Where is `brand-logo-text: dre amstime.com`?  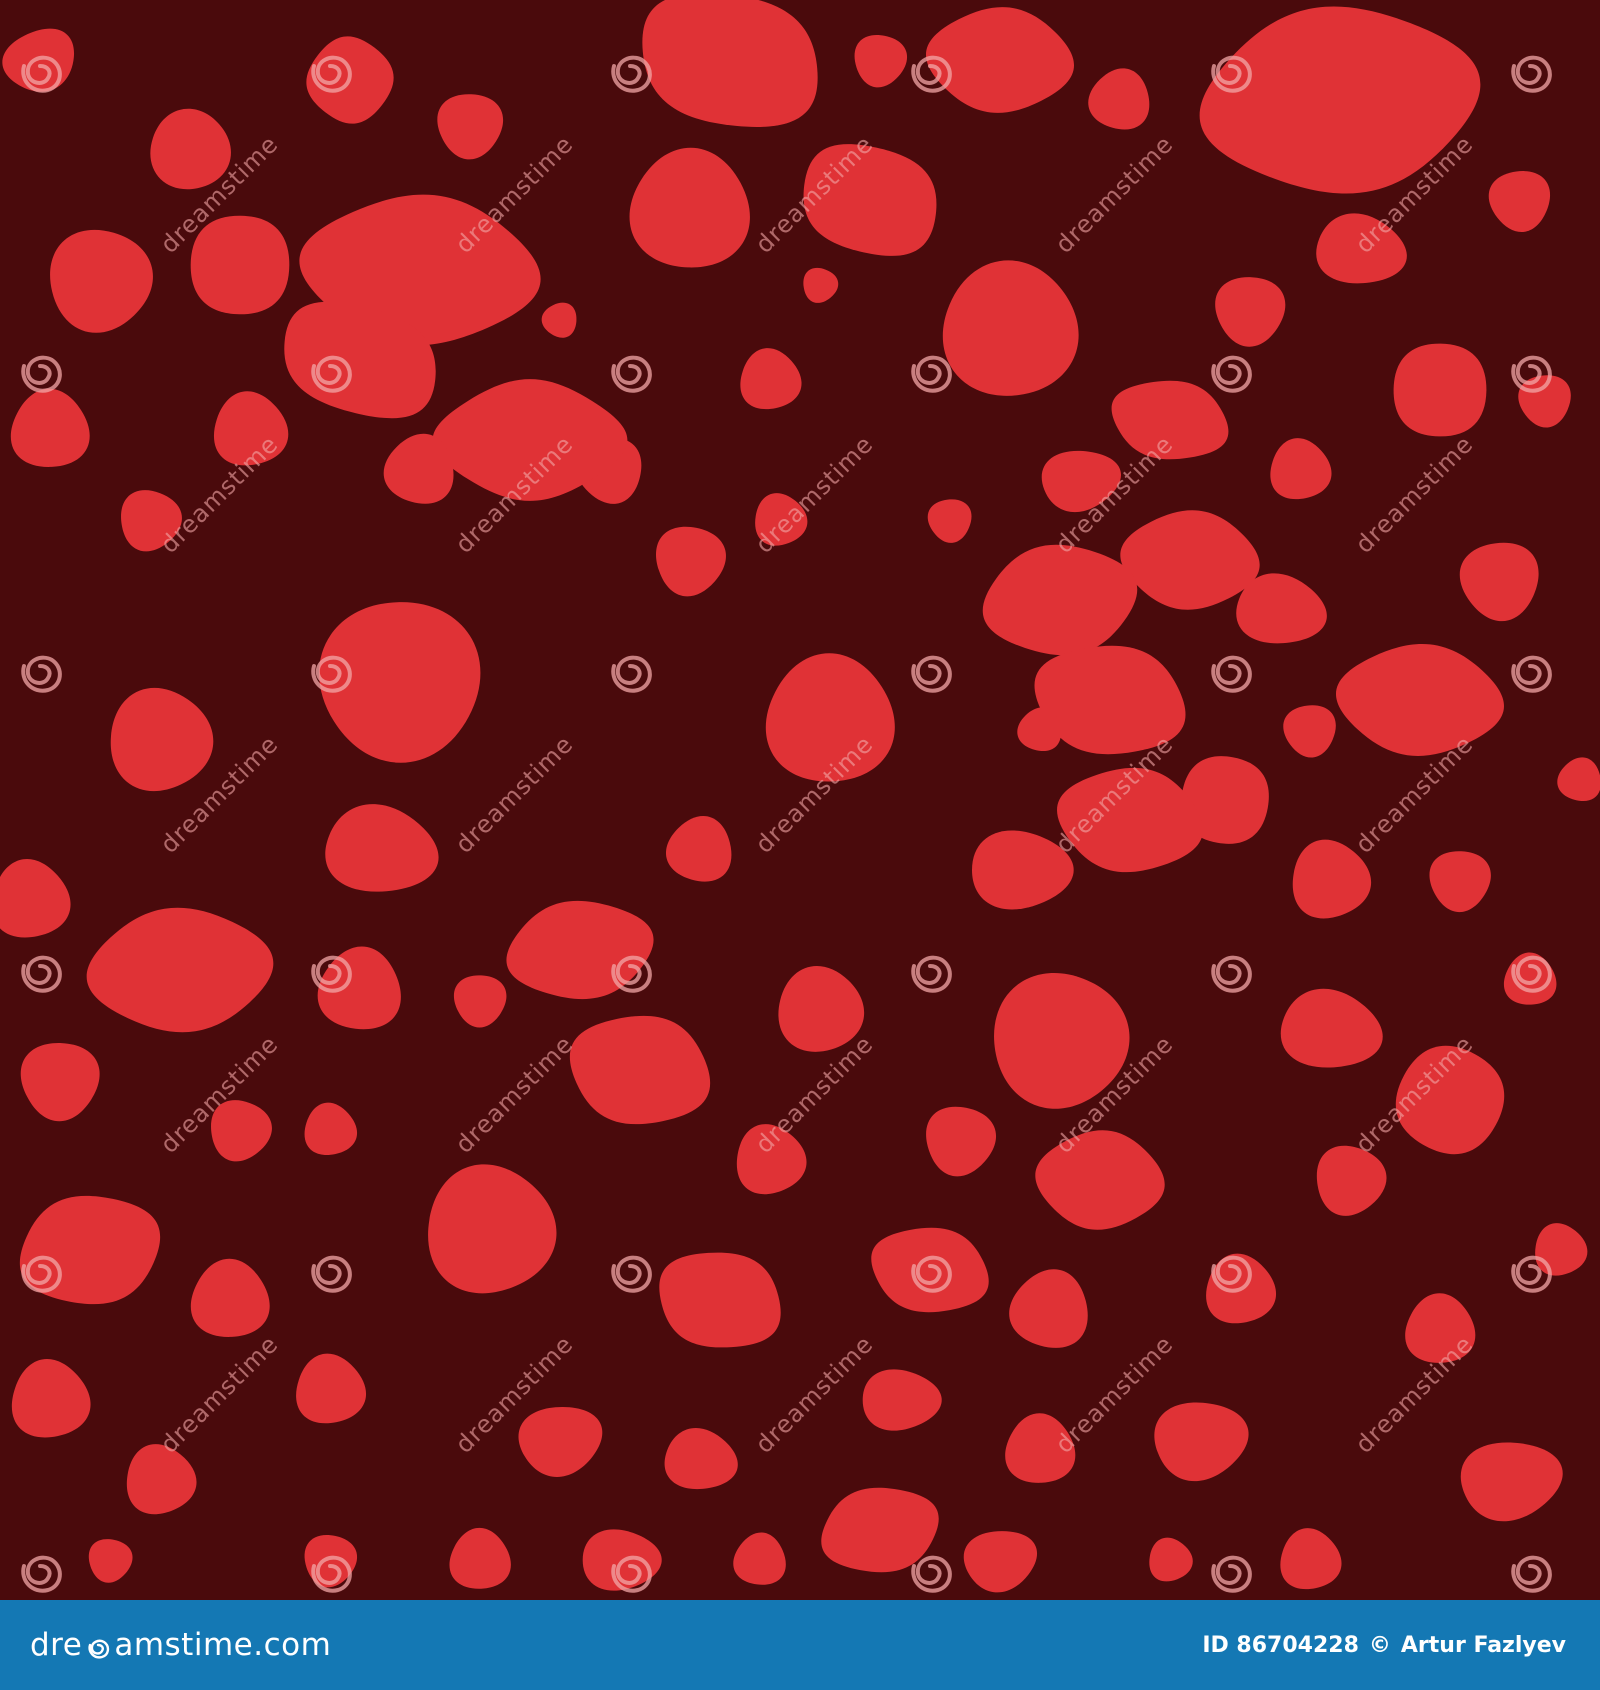
brand-logo-text: dre amstime.com is located at coordinates (180, 1645).